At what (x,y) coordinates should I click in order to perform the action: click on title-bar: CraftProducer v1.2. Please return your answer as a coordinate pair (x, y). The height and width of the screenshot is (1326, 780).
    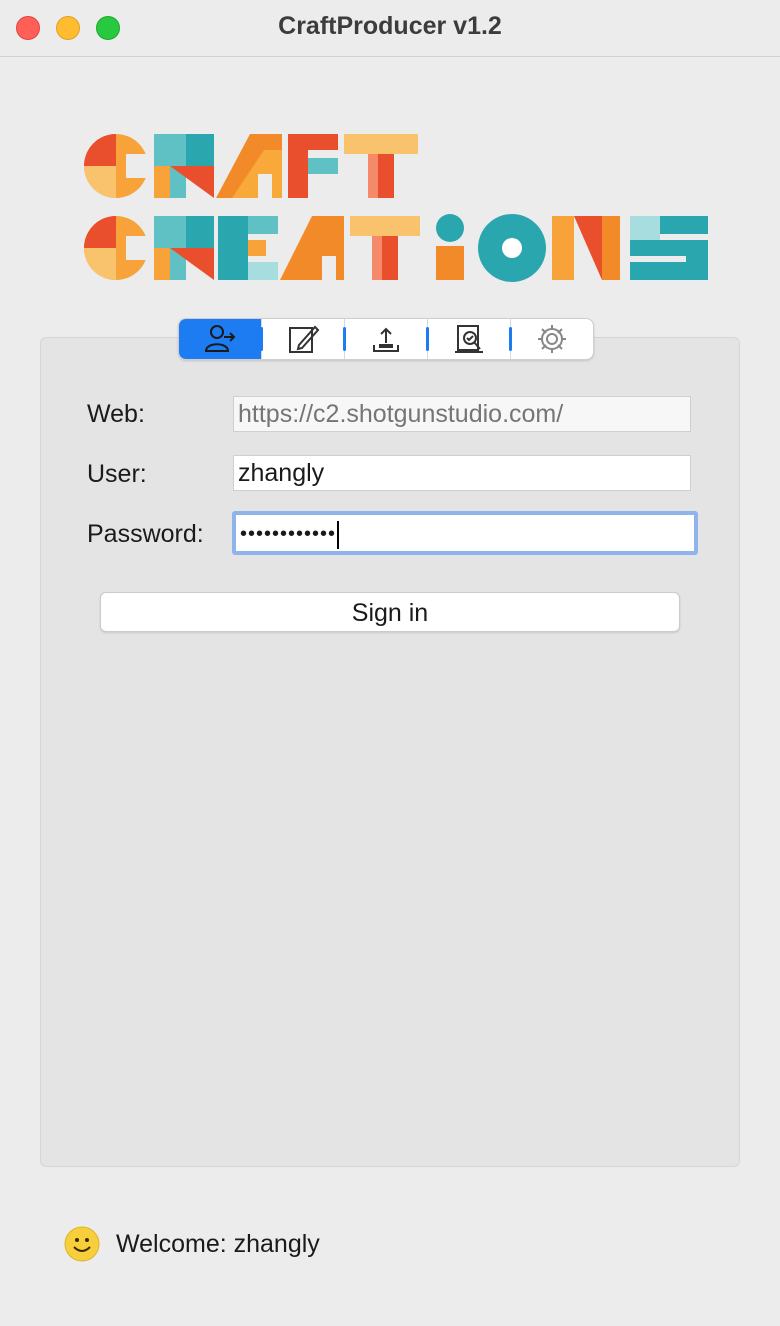
    Looking at the image, I should click on (390, 28).